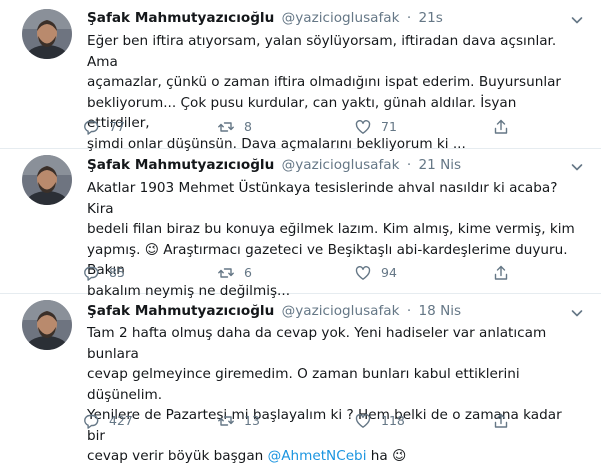 This screenshot has width=601, height=467. Describe the element at coordinates (439, 311) in the screenshot. I see `tweet-time: 18 Nis` at that location.